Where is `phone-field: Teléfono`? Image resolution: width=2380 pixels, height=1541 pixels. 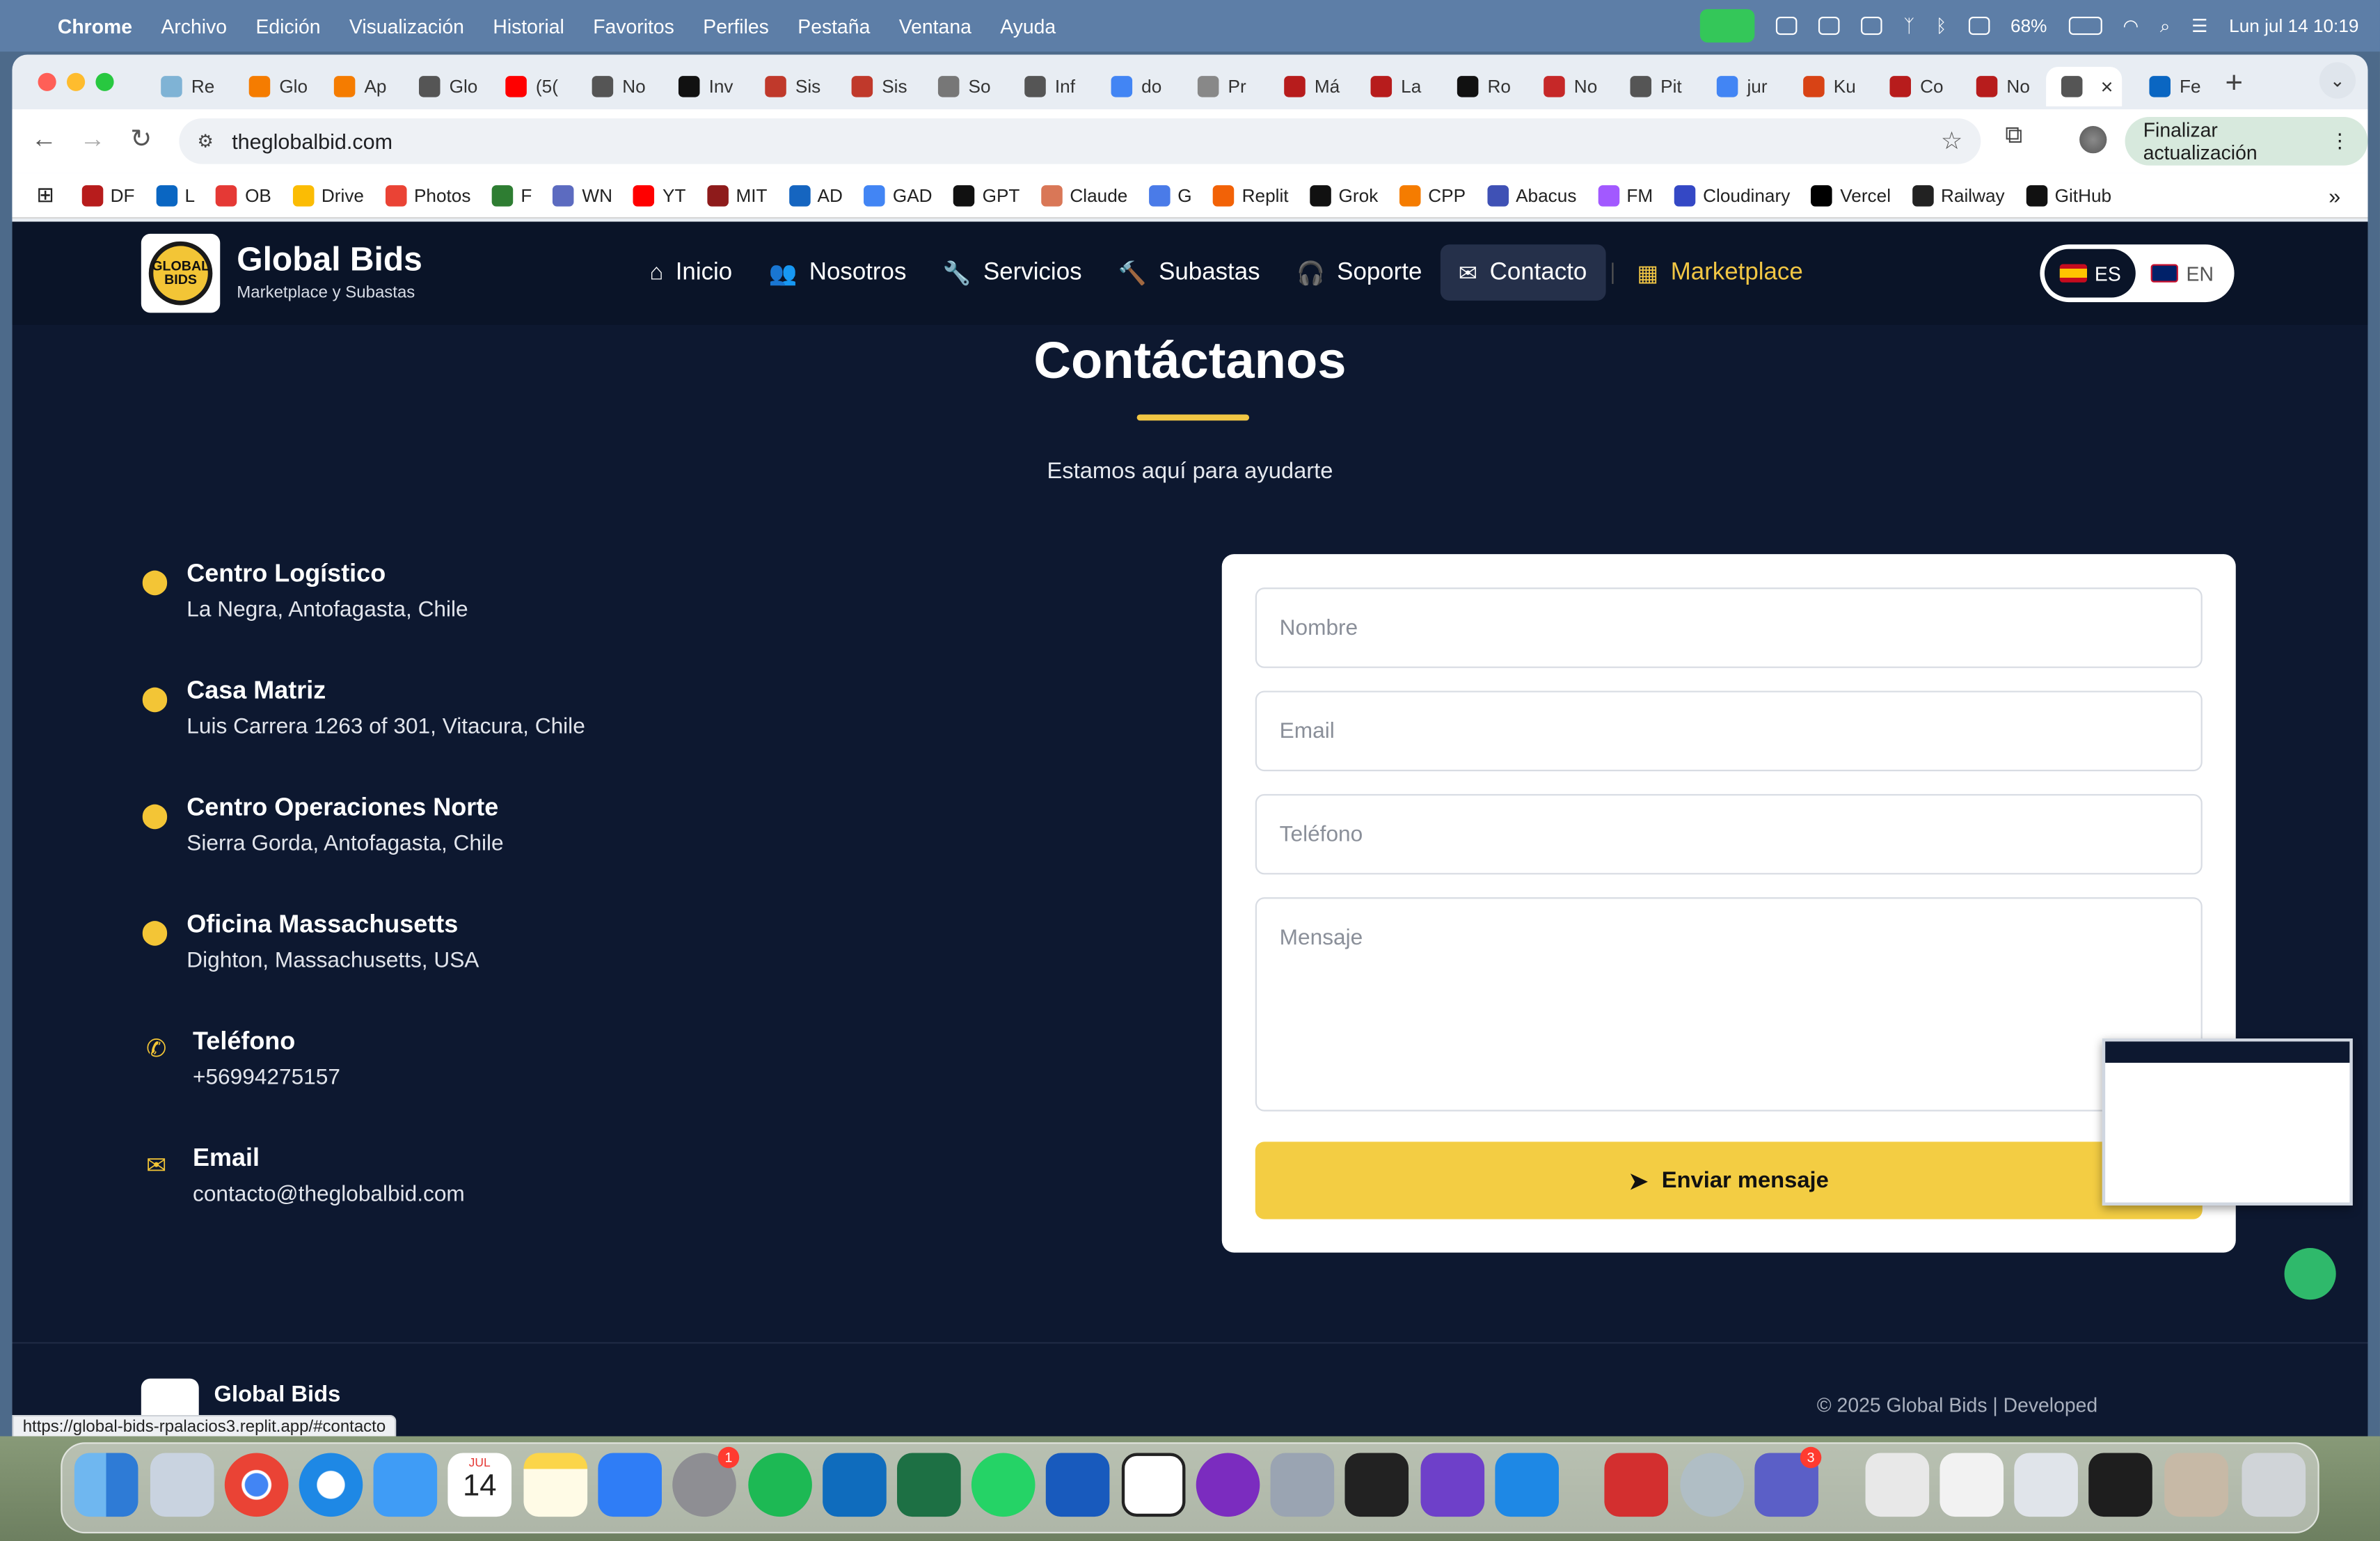 phone-field: Teléfono is located at coordinates (1729, 834).